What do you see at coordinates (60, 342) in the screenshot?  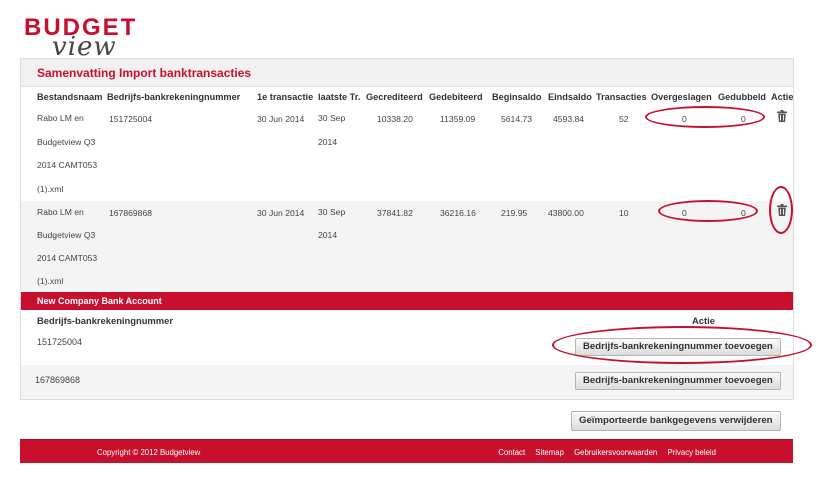 I see `account-number: 151725004` at bounding box center [60, 342].